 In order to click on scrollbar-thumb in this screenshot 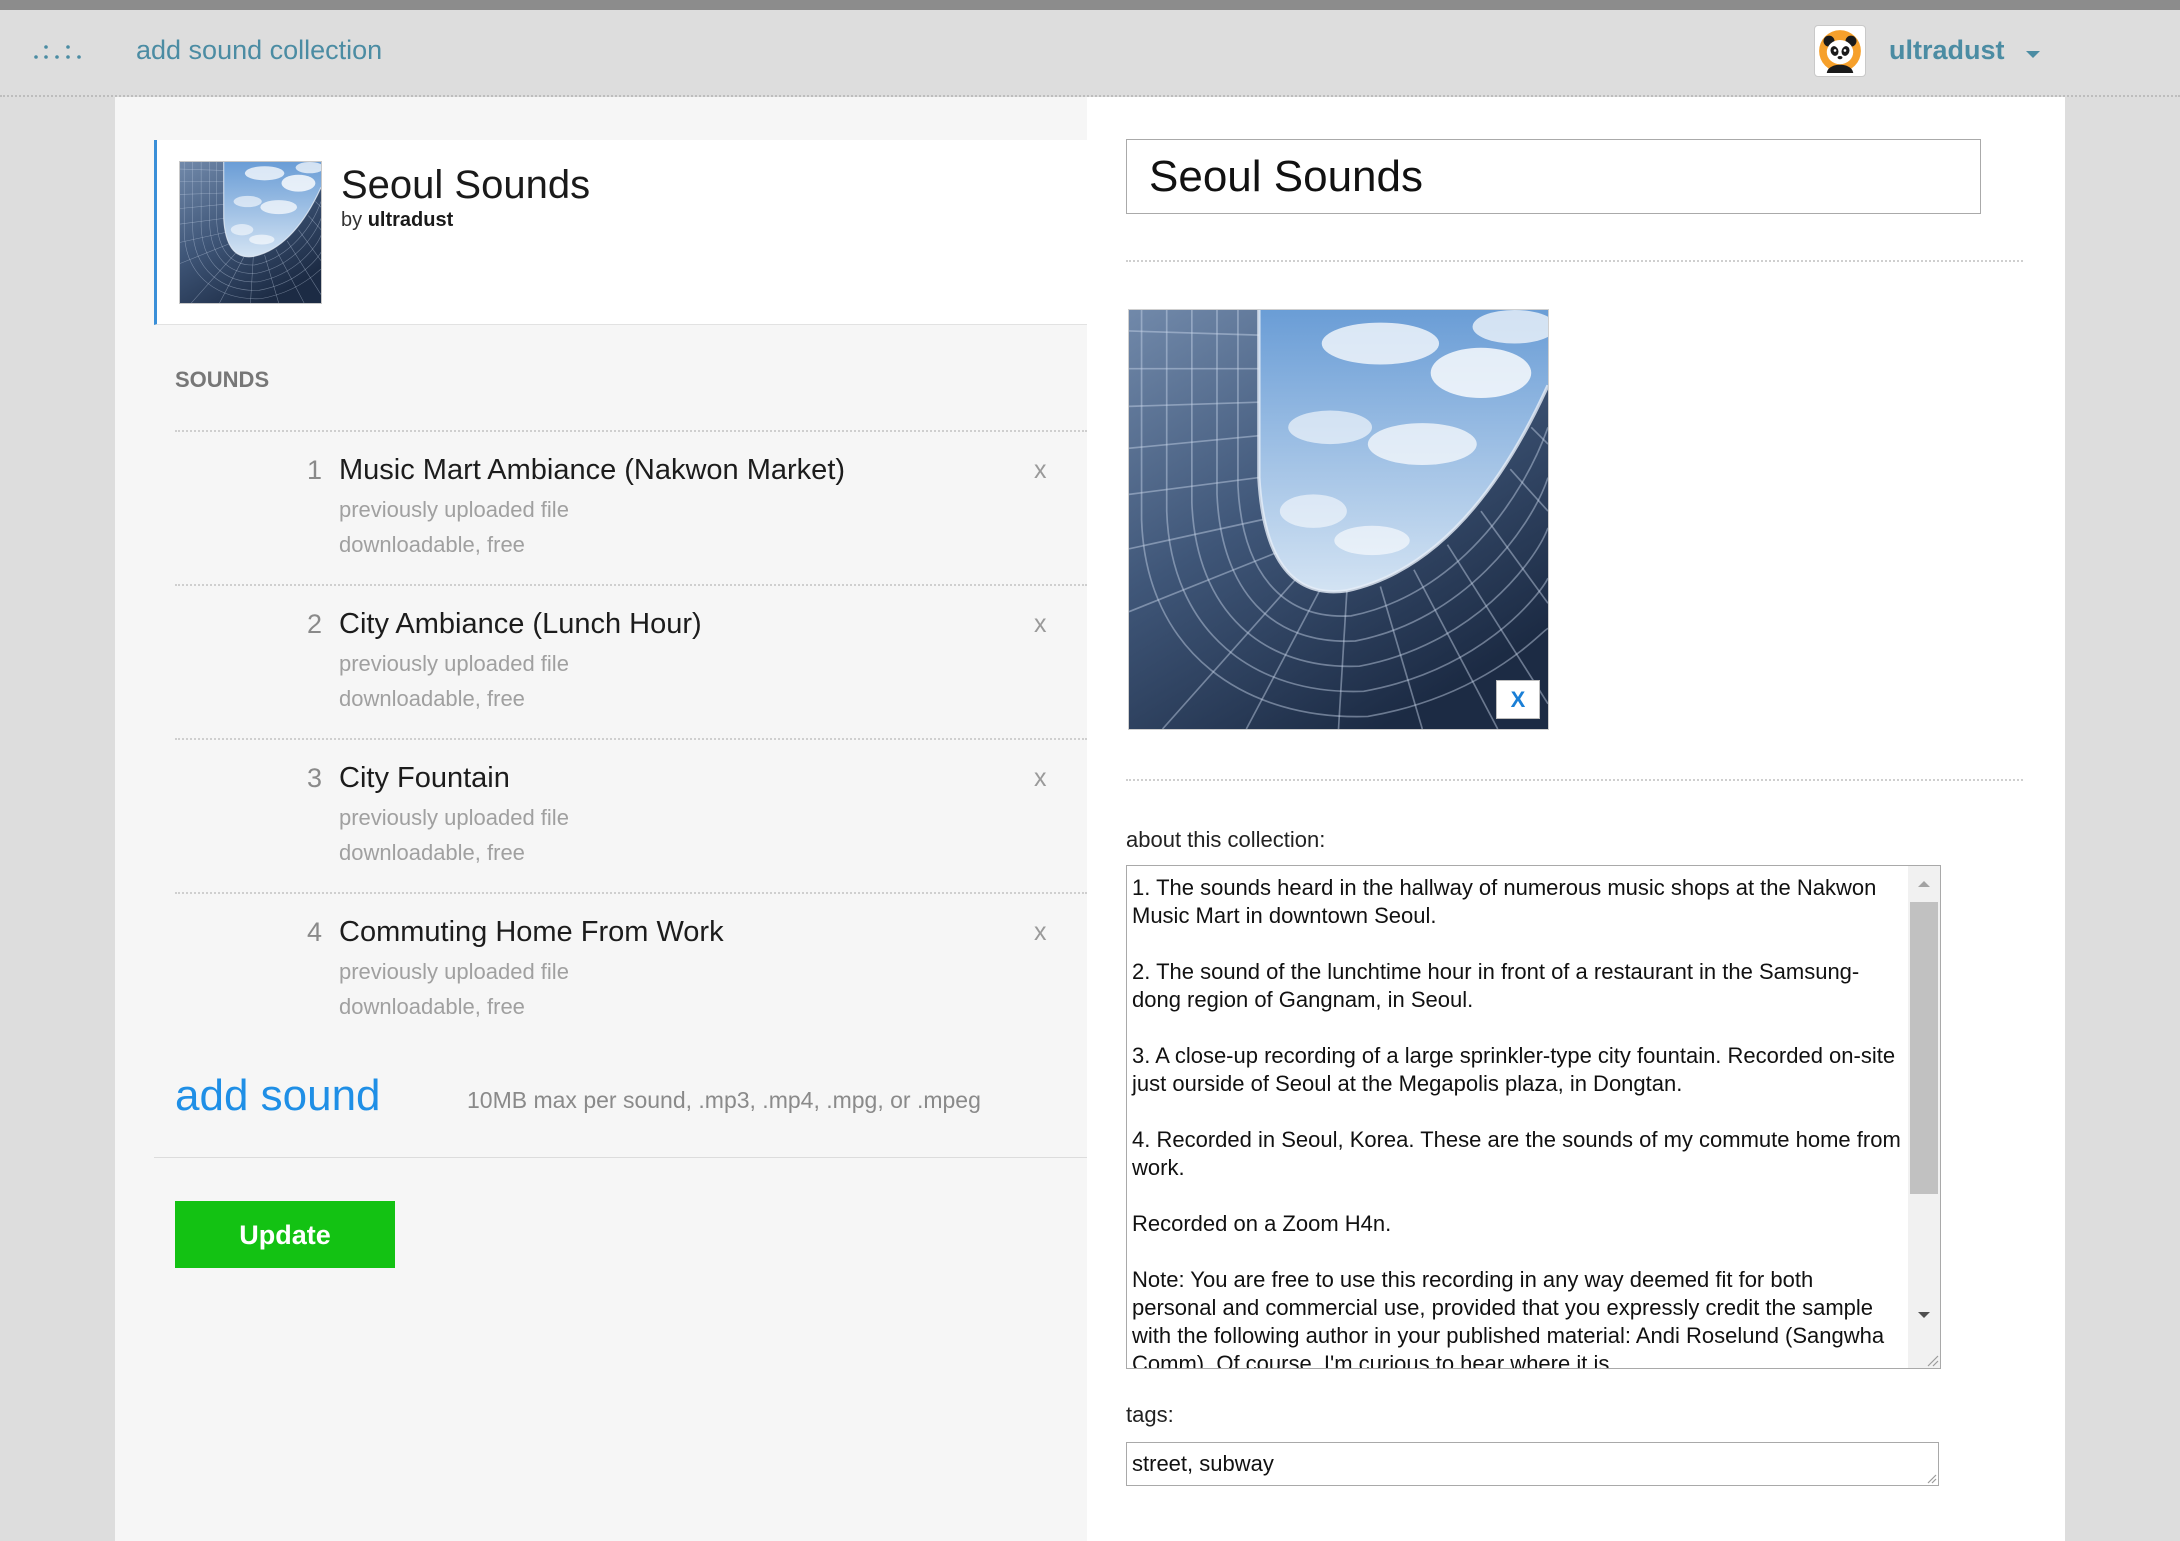, I will do `click(1924, 1048)`.